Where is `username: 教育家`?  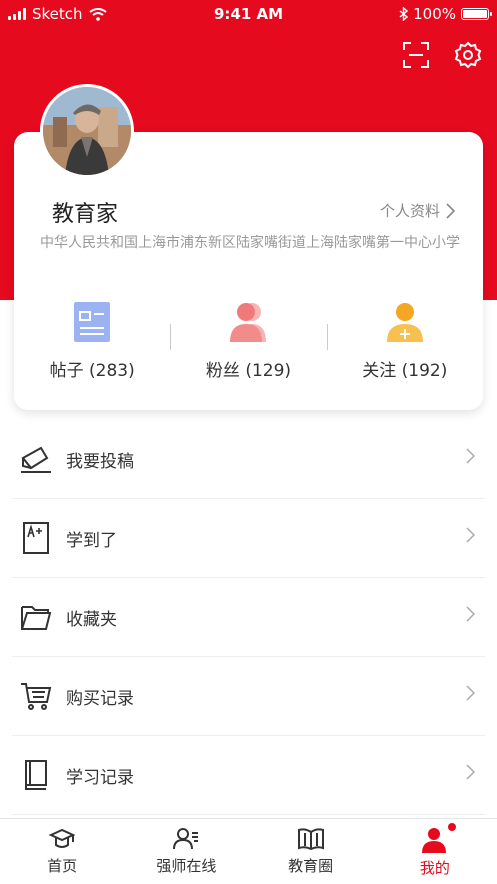 username: 教育家 is located at coordinates (85, 214).